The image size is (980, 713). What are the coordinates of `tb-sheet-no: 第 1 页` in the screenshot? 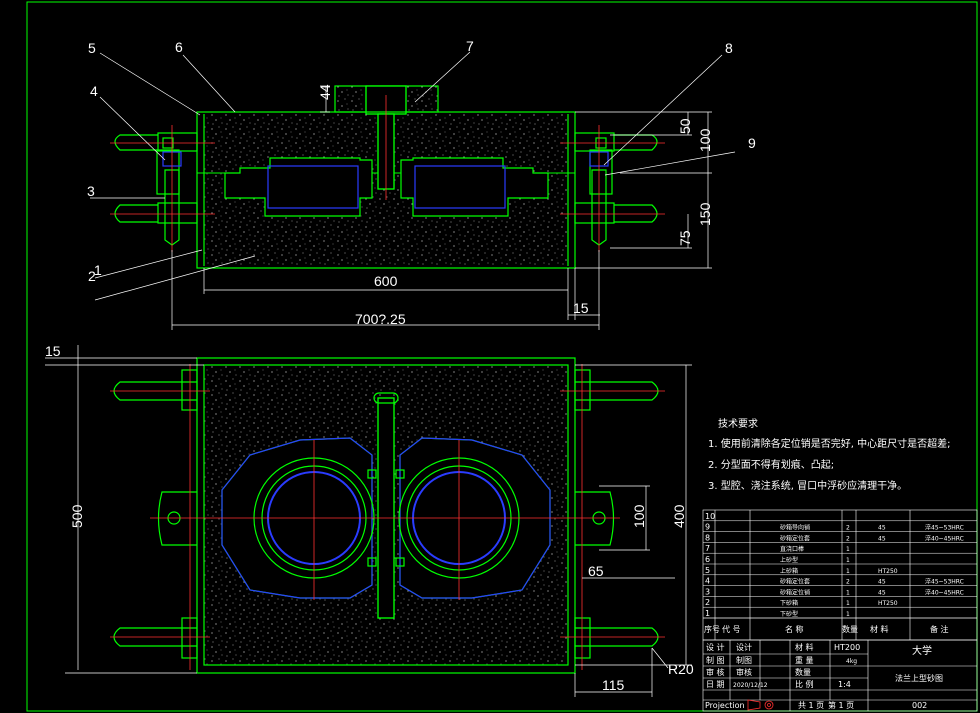 It's located at (841, 705).